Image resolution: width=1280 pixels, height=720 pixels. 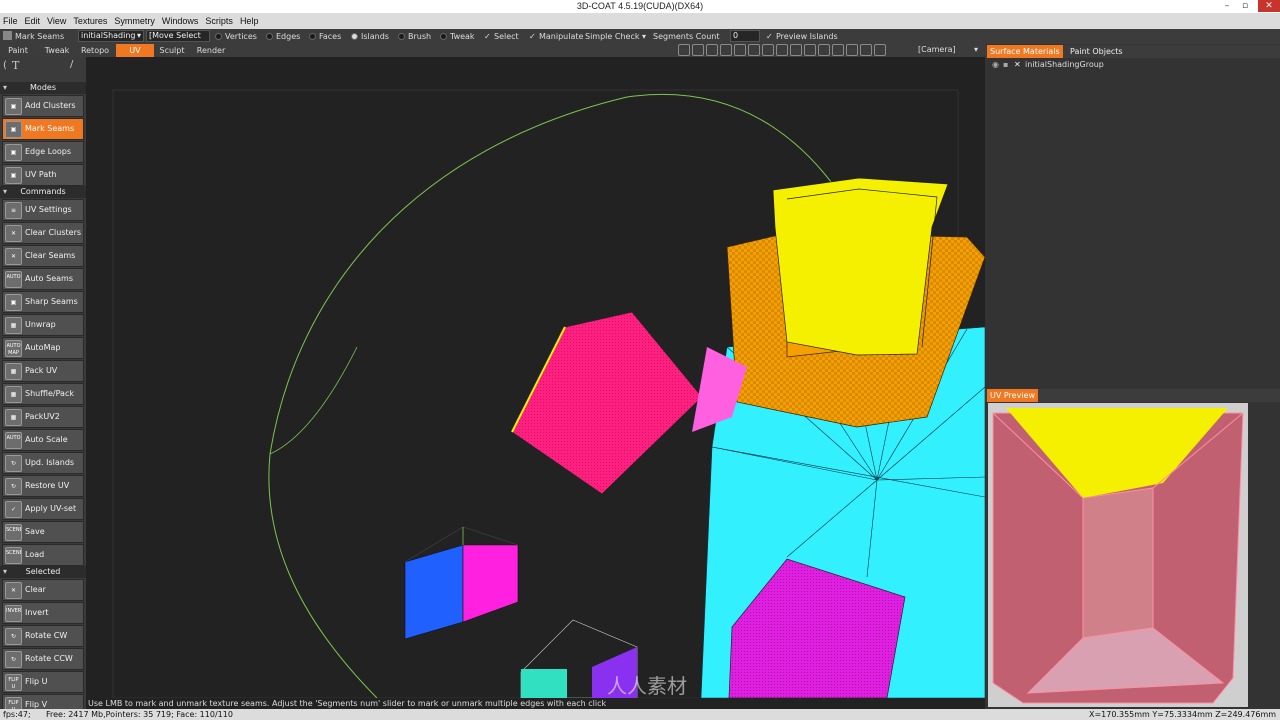 I want to click on apply-uv-set-button: ✓ Apply UV-set, so click(x=43, y=509).